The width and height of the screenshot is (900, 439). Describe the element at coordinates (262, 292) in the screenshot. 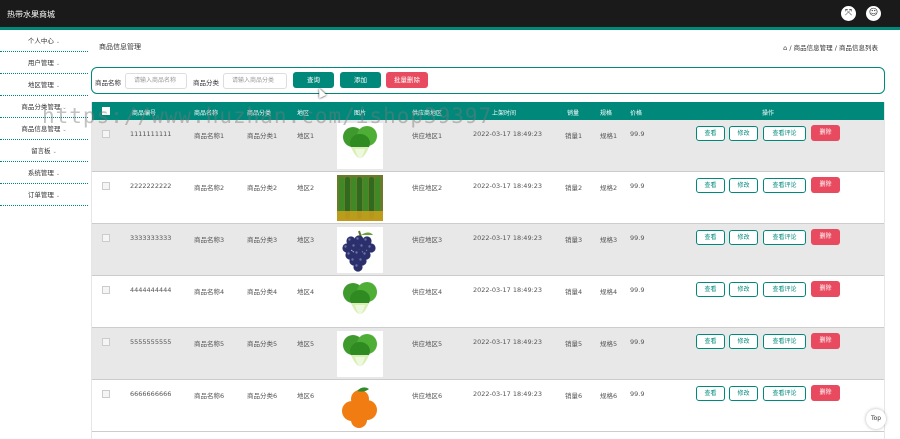

I see `product-category: 商品分类4` at that location.